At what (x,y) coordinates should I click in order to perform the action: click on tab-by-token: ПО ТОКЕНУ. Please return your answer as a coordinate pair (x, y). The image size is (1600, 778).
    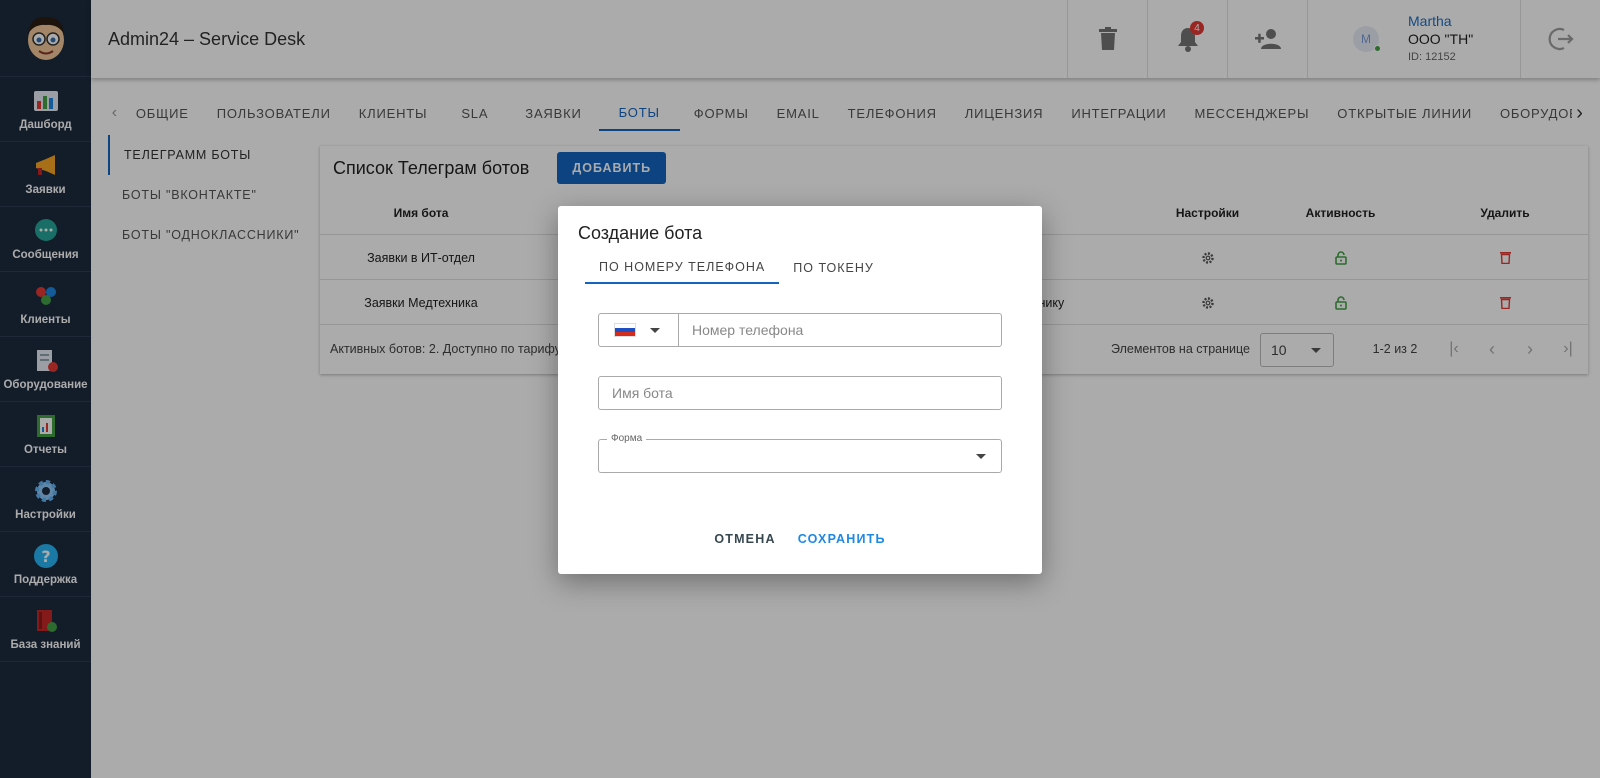
    Looking at the image, I should click on (833, 268).